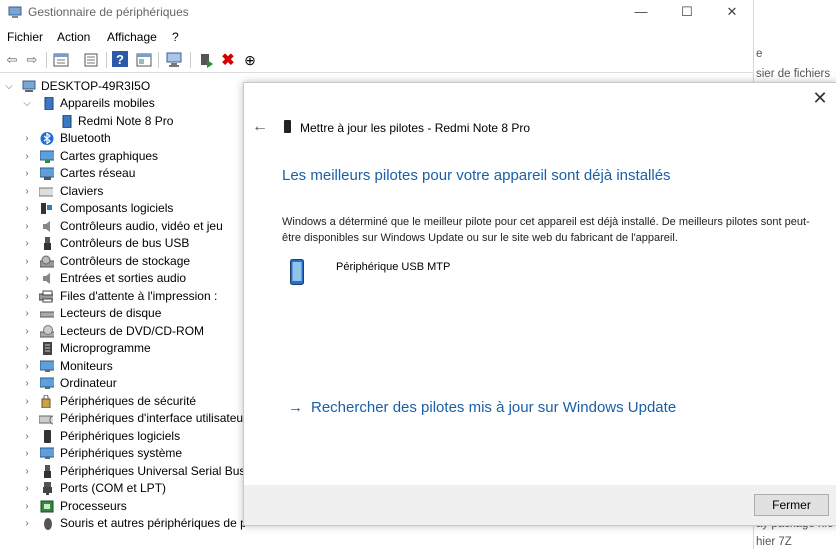 The width and height of the screenshot is (836, 549). Describe the element at coordinates (91, 60) in the screenshot. I see `list-icon` at that location.